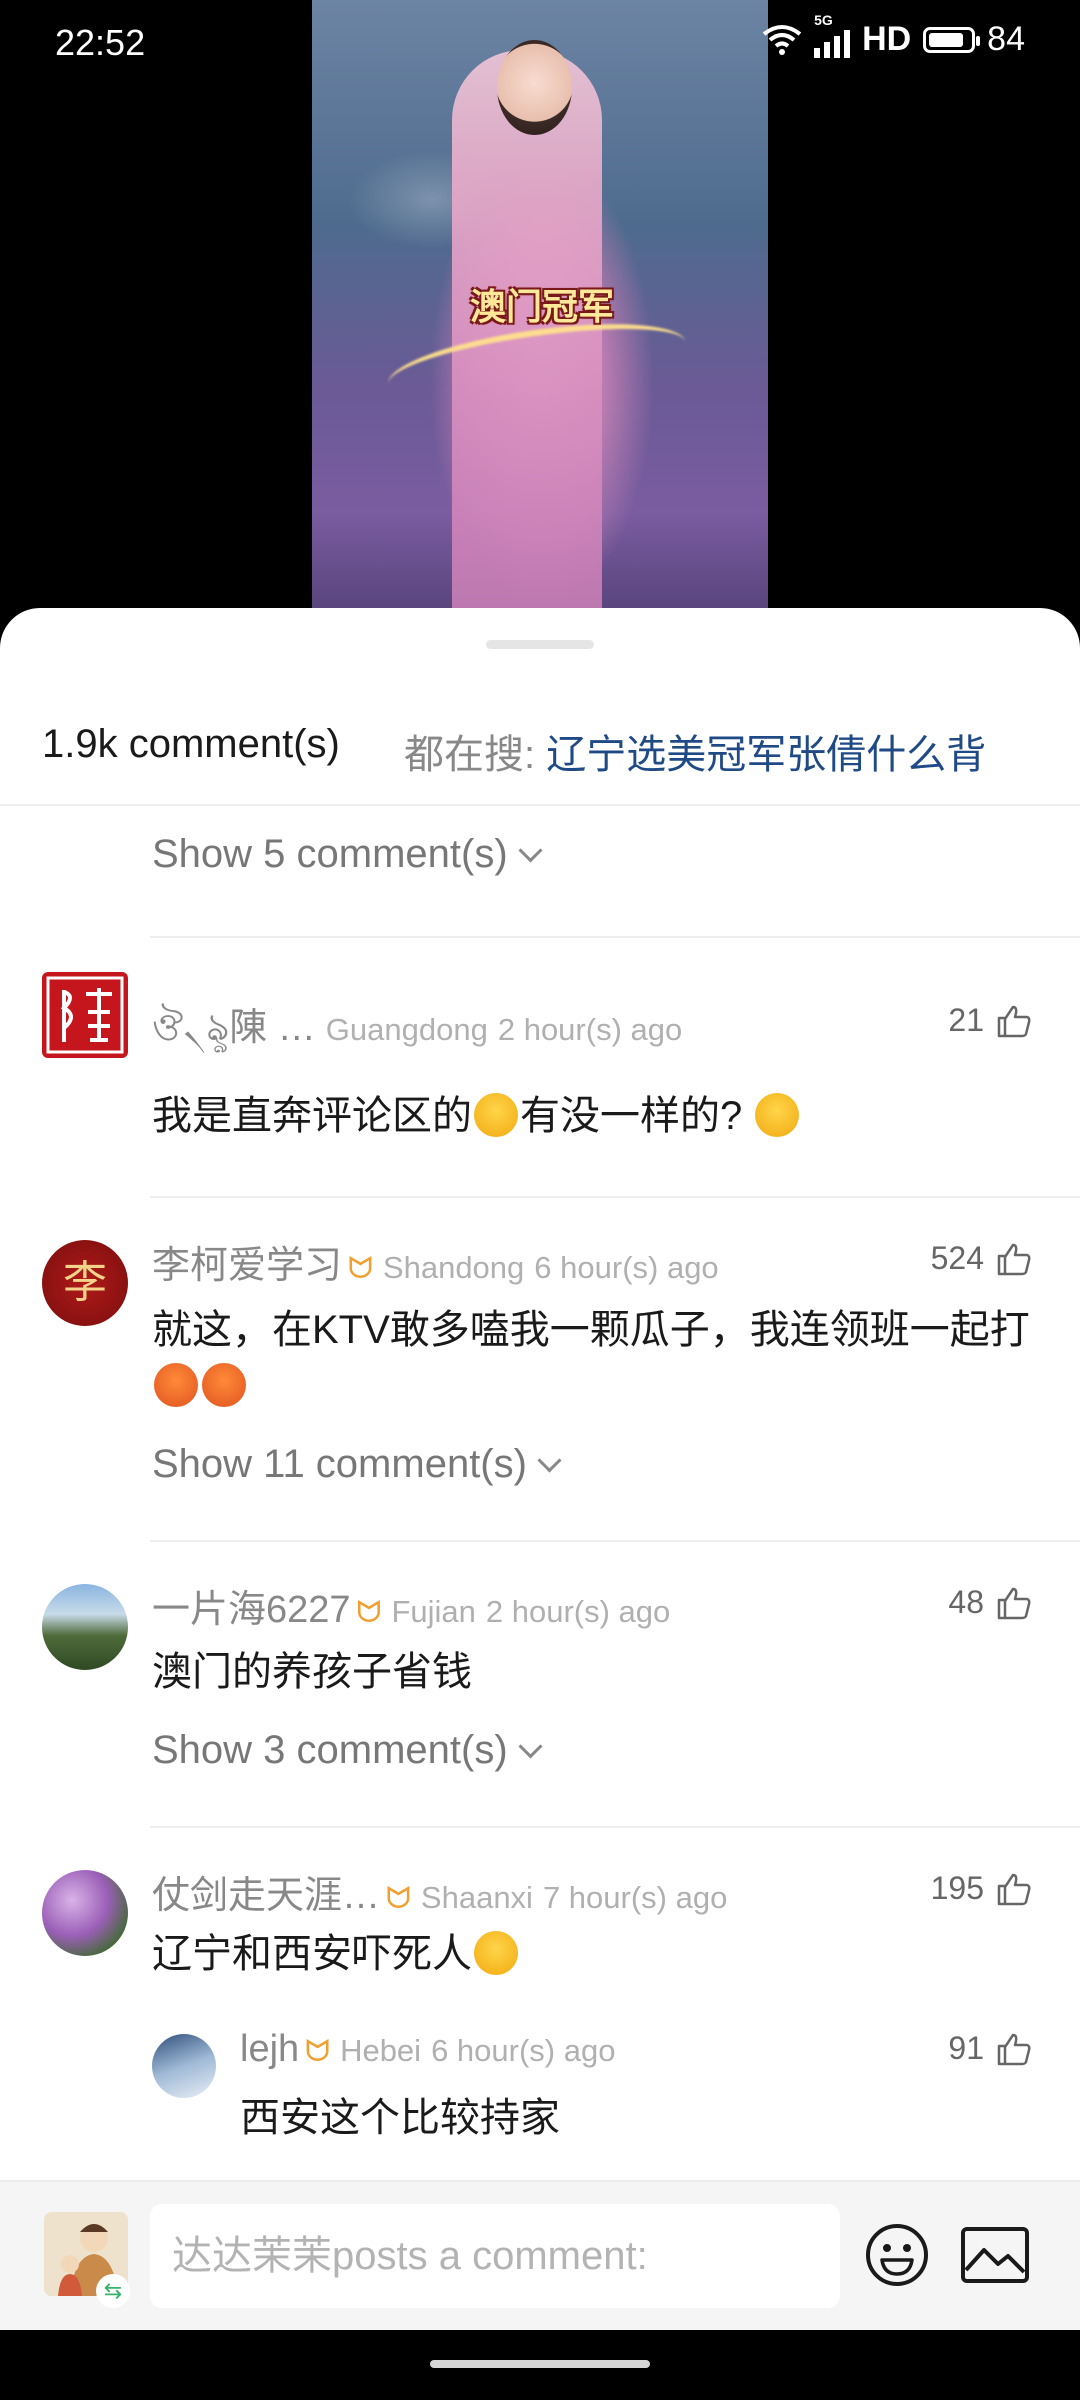  Describe the element at coordinates (540, 45) in the screenshot. I see `status-bar: 22:52 5G HD 84` at that location.